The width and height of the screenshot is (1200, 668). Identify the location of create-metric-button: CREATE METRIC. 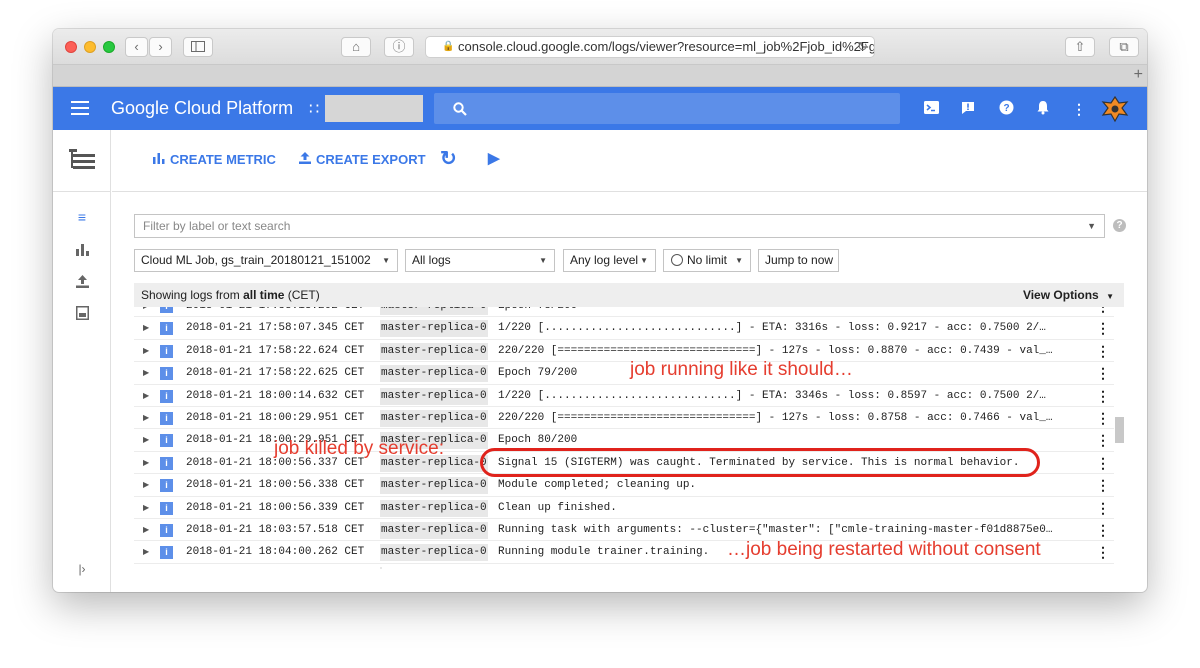
(214, 159).